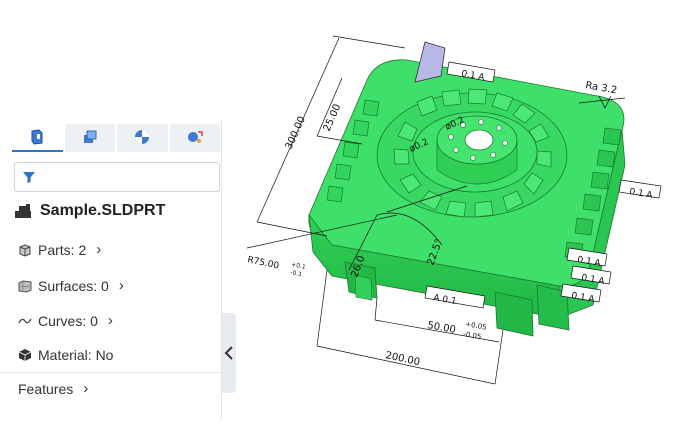 This screenshot has width=675, height=425. Describe the element at coordinates (514, 314) in the screenshot. I see `leg-mid` at that location.